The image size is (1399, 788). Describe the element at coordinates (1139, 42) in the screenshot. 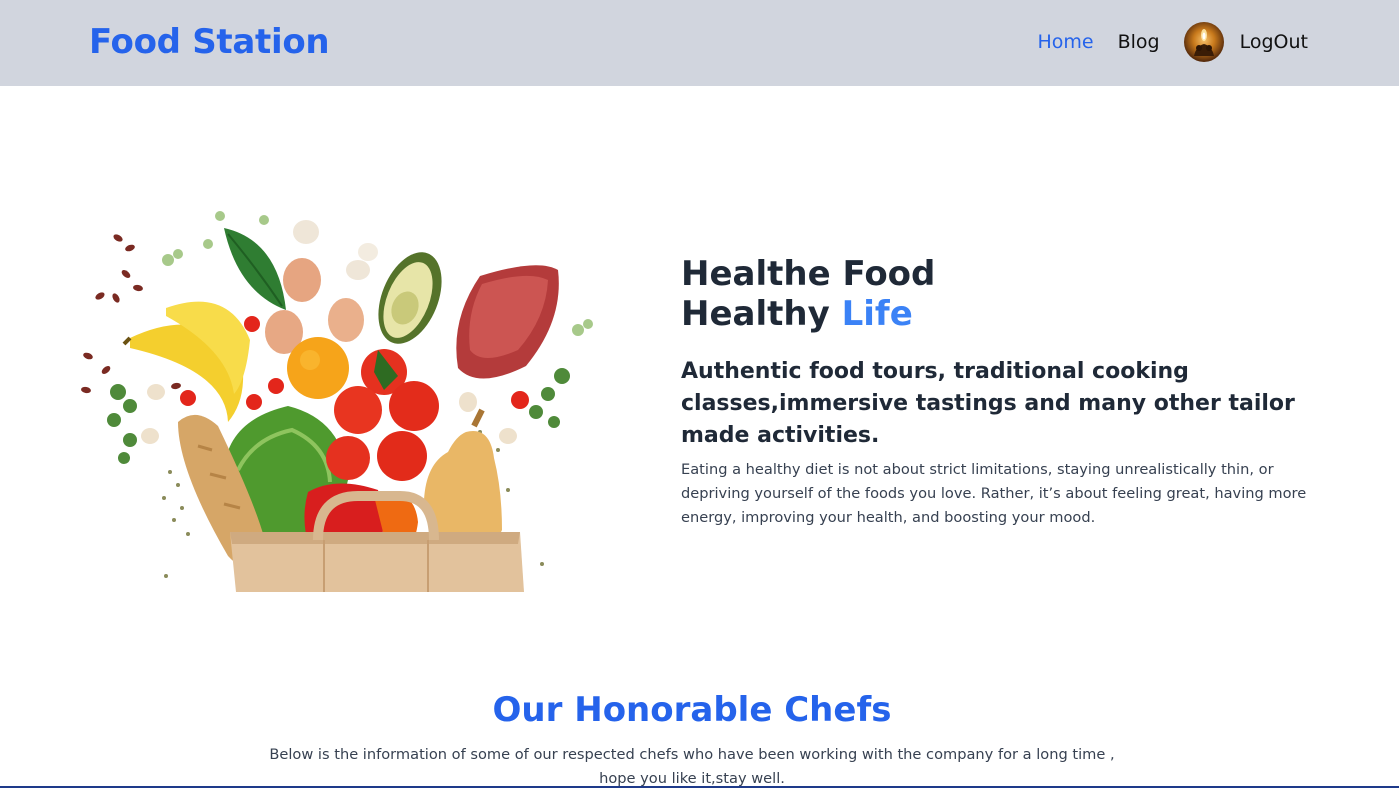

I see `nav-blog-link: Blog` at that location.